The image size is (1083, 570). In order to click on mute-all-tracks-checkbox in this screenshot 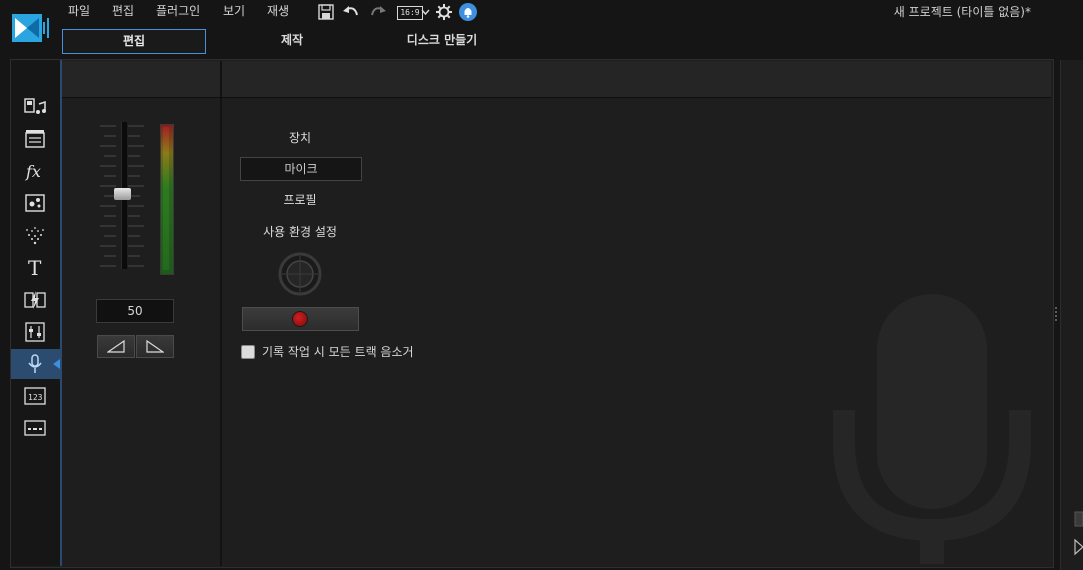, I will do `click(248, 352)`.